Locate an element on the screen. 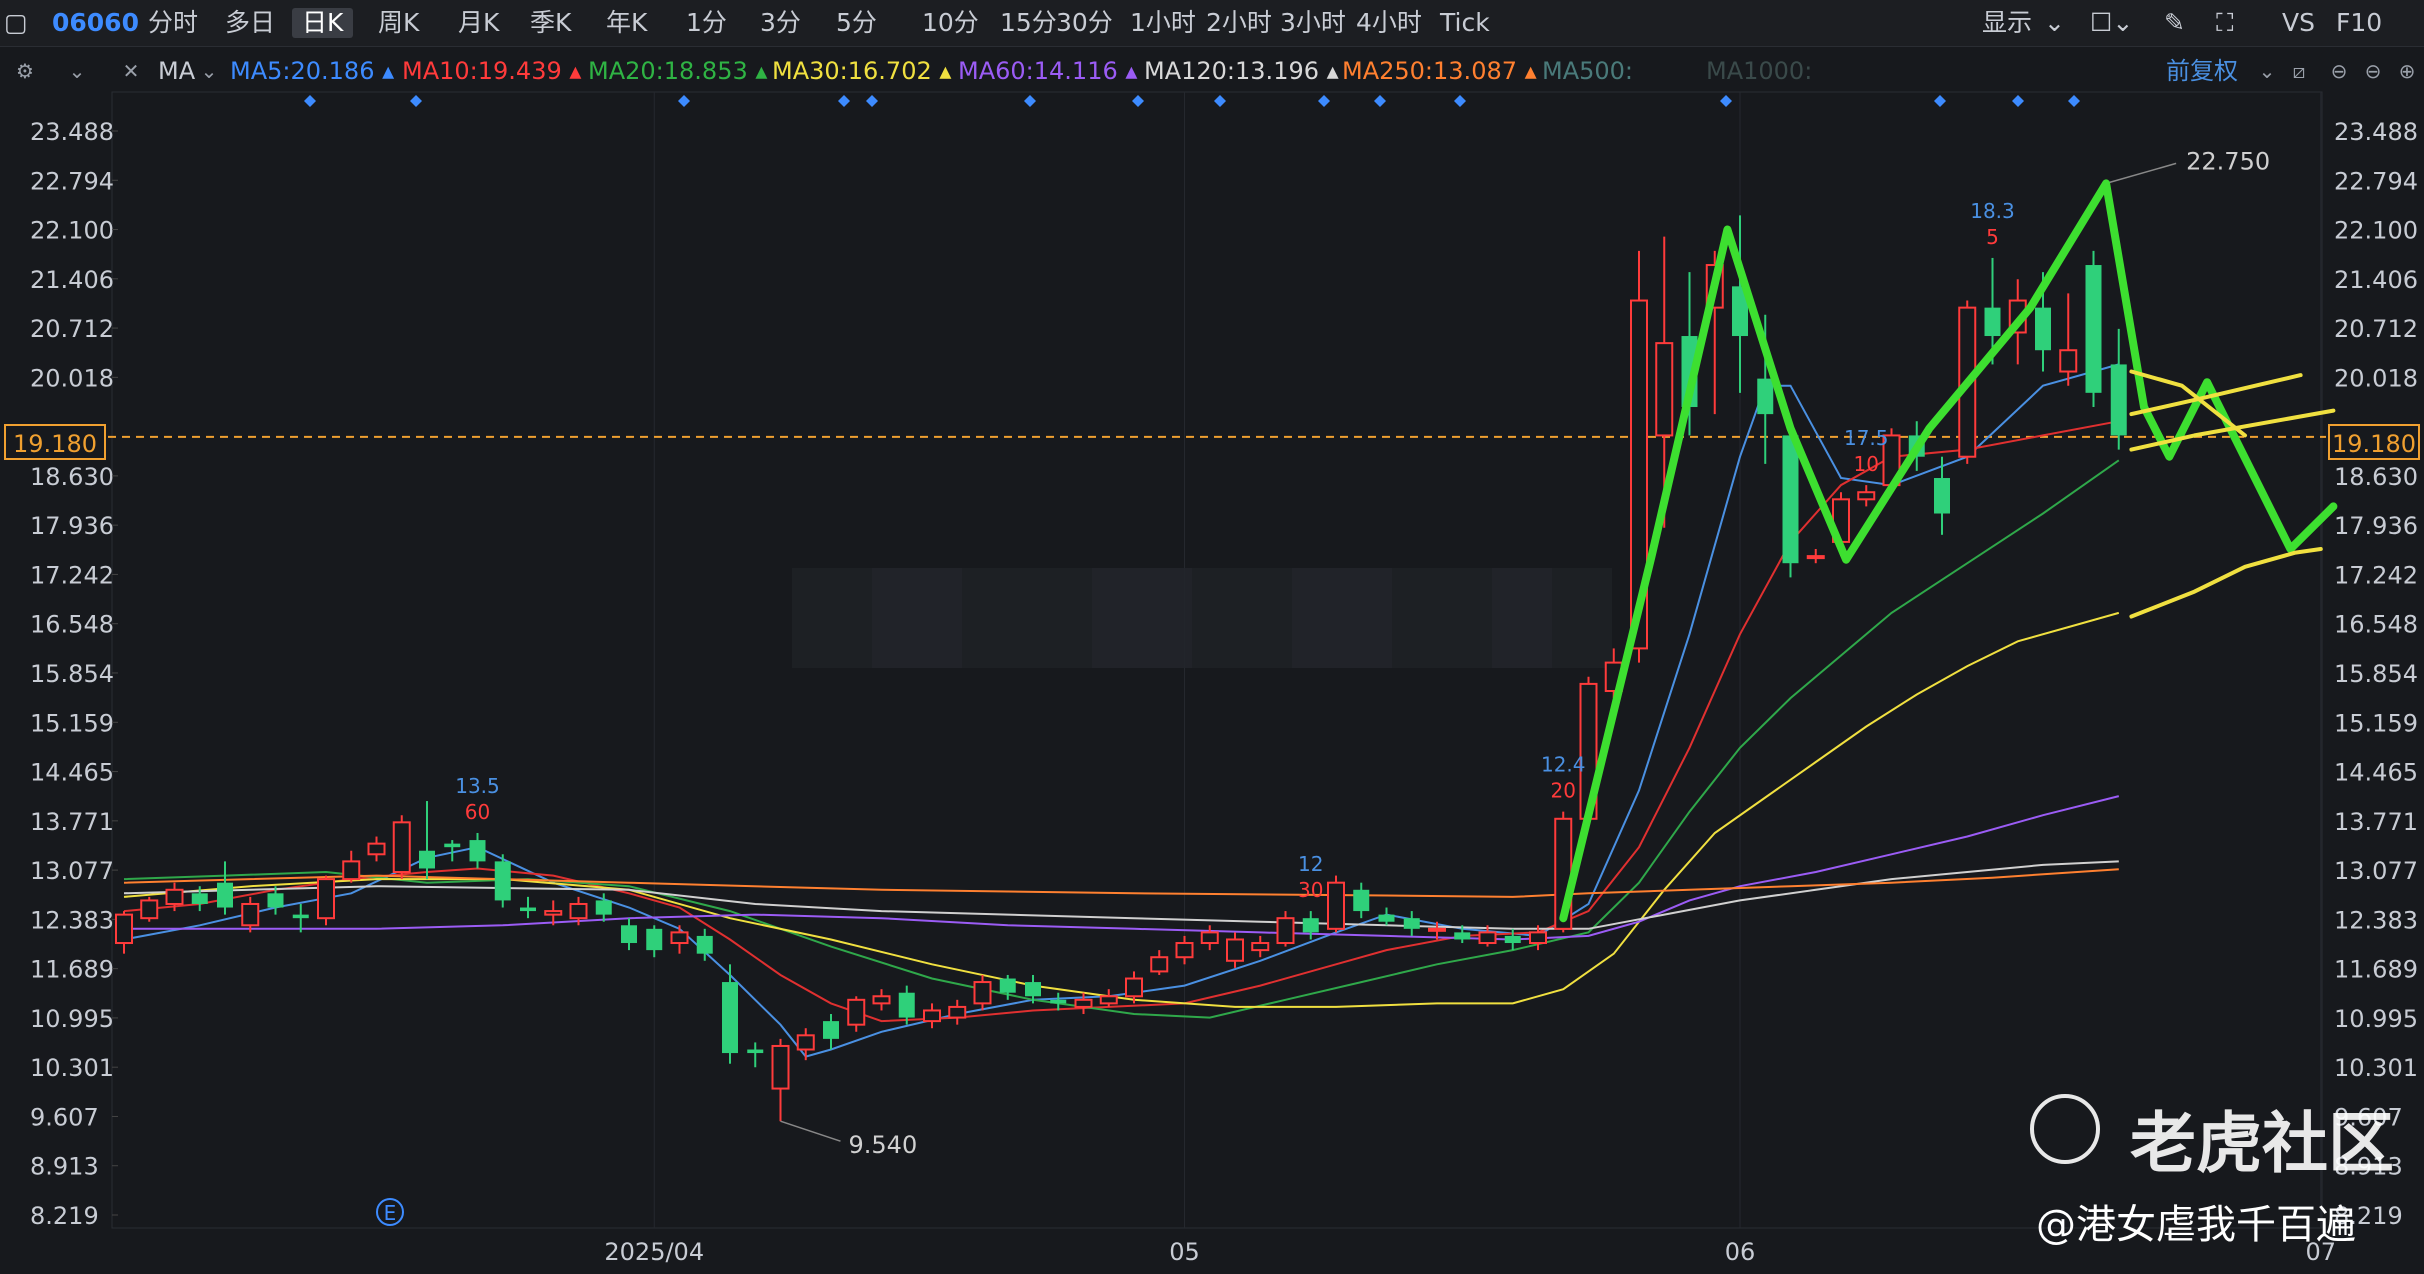  y-tick-right-8: 17.242 is located at coordinates (2376, 575).